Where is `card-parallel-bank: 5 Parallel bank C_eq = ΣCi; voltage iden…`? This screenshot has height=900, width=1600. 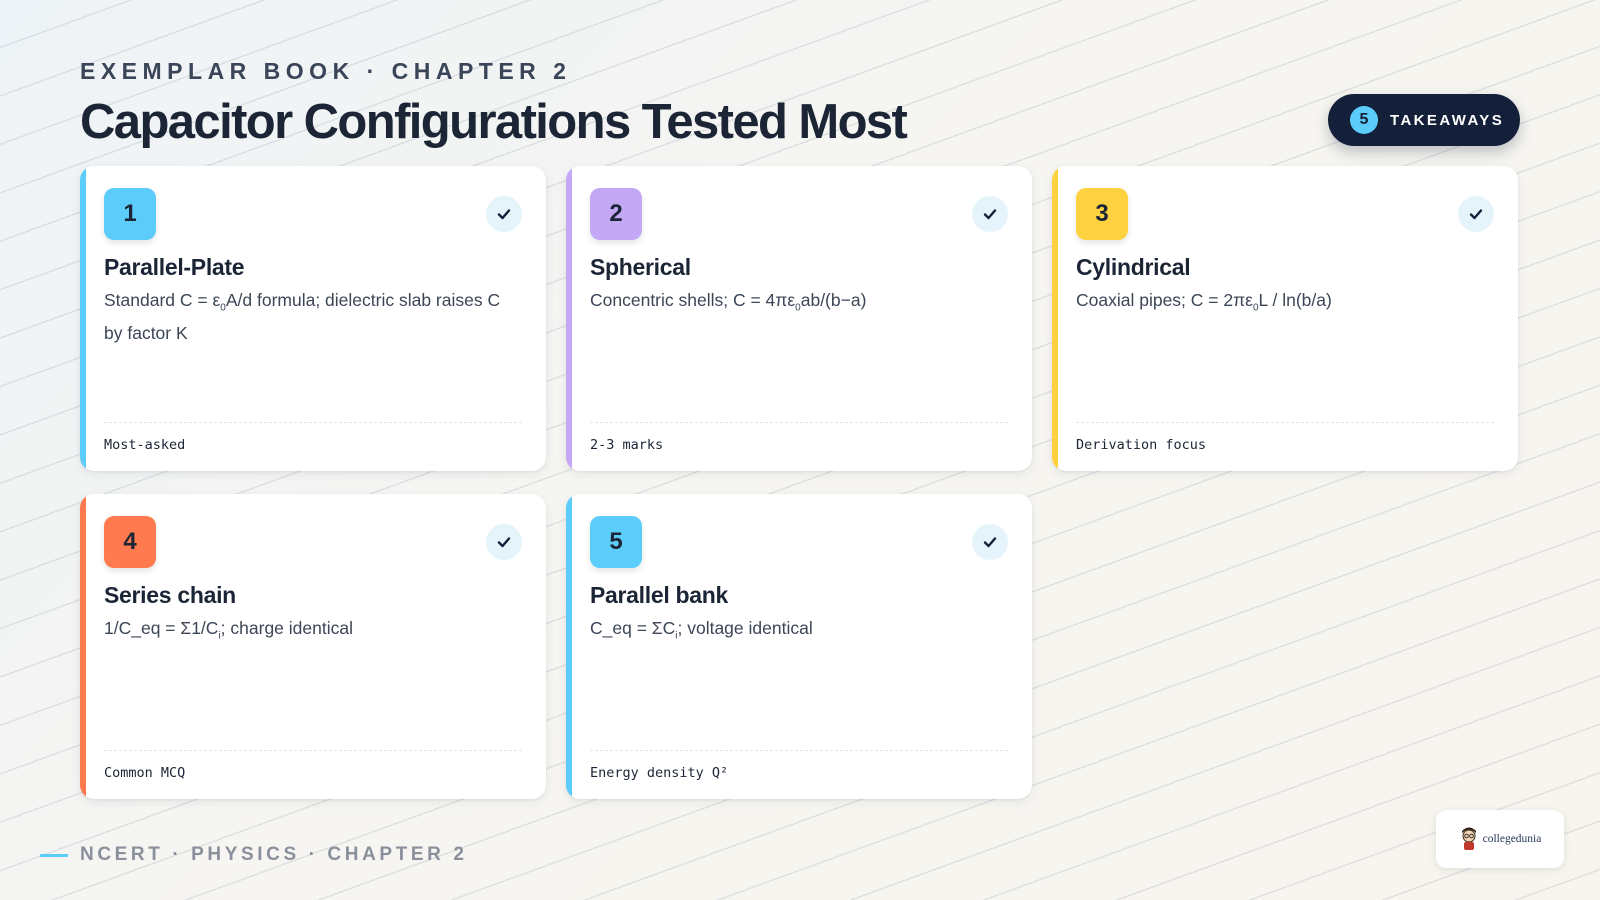 card-parallel-bank: 5 Parallel bank C_eq = ΣCi; voltage iden… is located at coordinates (799, 646).